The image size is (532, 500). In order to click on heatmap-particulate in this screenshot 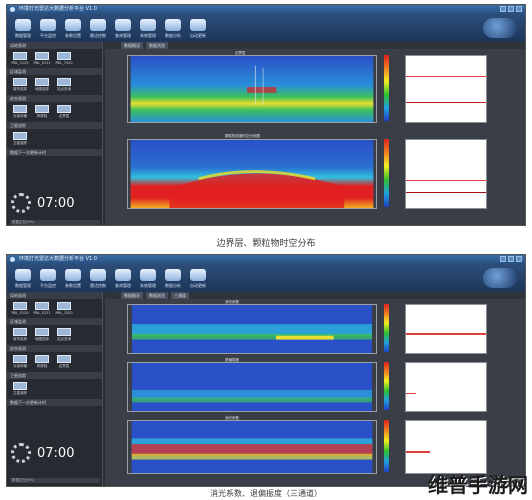, I will do `click(252, 174)`.